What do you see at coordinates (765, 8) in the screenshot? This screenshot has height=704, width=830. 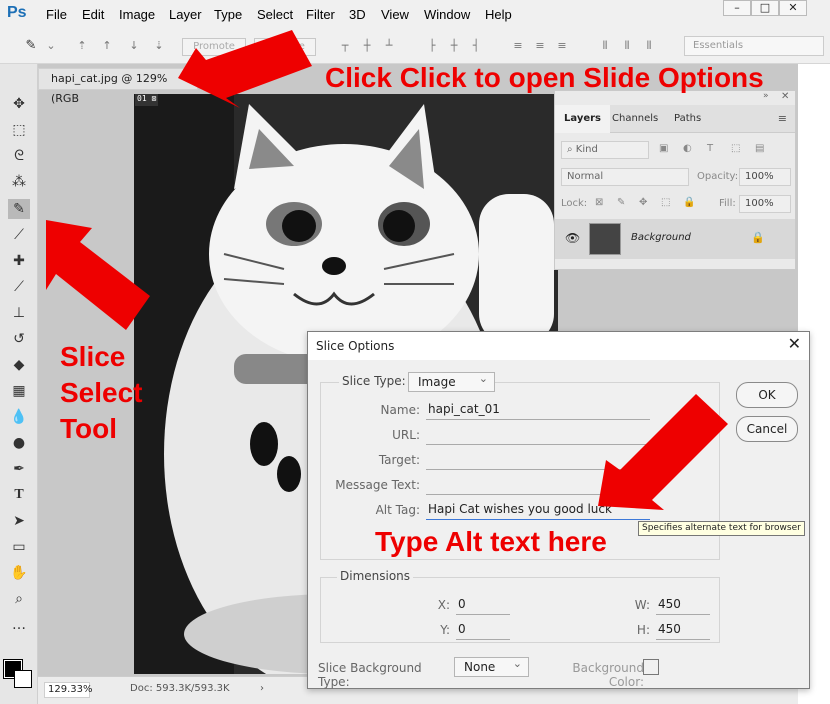 I see `restore-button: □` at bounding box center [765, 8].